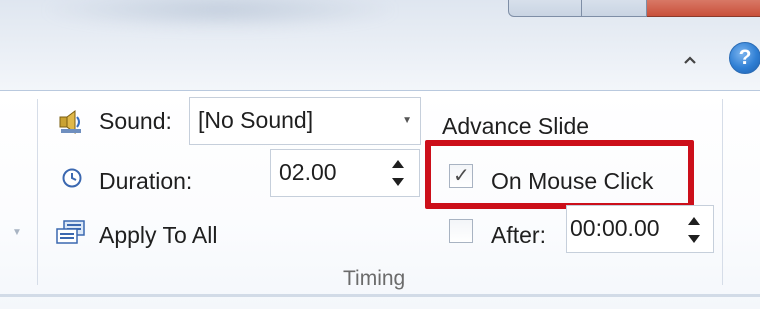 Image resolution: width=760 pixels, height=309 pixels. What do you see at coordinates (694, 230) in the screenshot?
I see `after-spin-buttons` at bounding box center [694, 230].